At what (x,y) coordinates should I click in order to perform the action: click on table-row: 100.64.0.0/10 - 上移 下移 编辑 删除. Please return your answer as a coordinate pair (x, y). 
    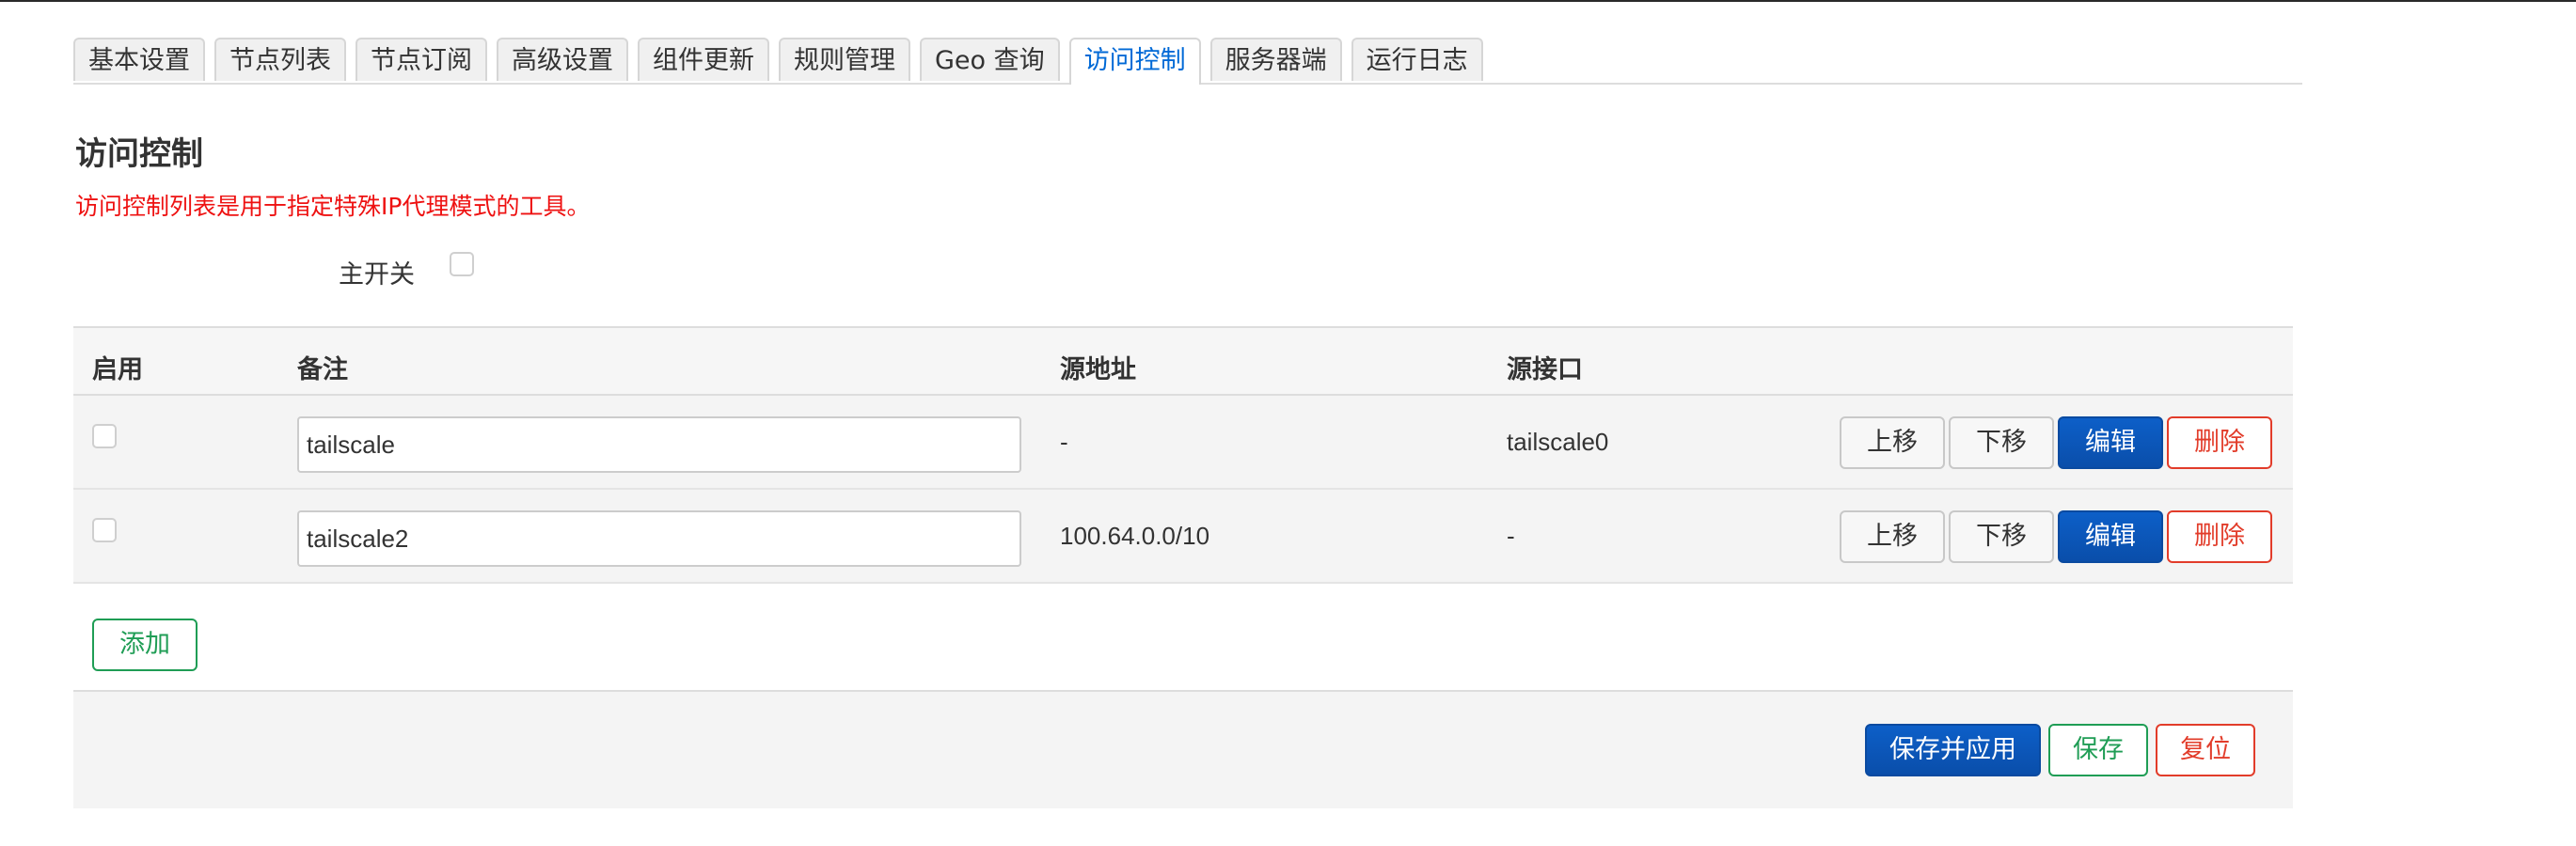
    Looking at the image, I should click on (1183, 537).